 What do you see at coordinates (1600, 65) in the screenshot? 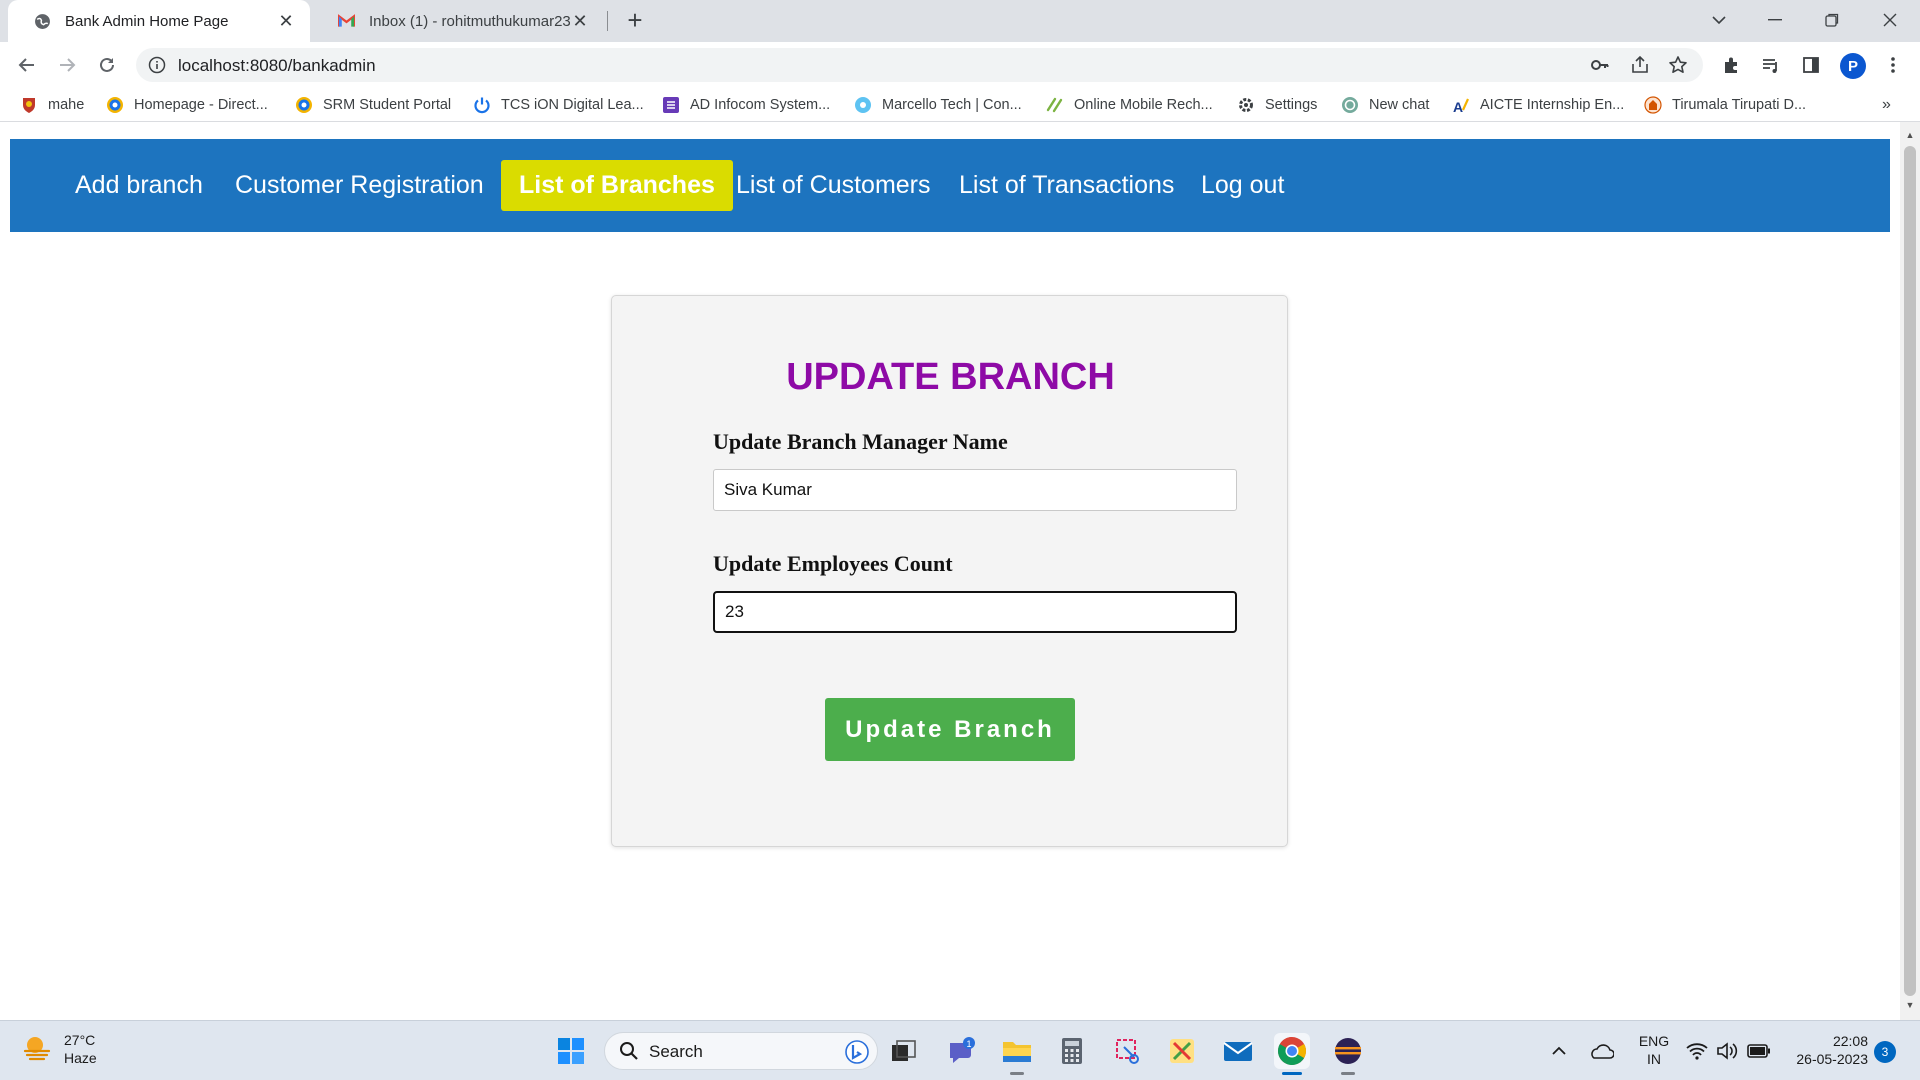
I see `key-icon` at bounding box center [1600, 65].